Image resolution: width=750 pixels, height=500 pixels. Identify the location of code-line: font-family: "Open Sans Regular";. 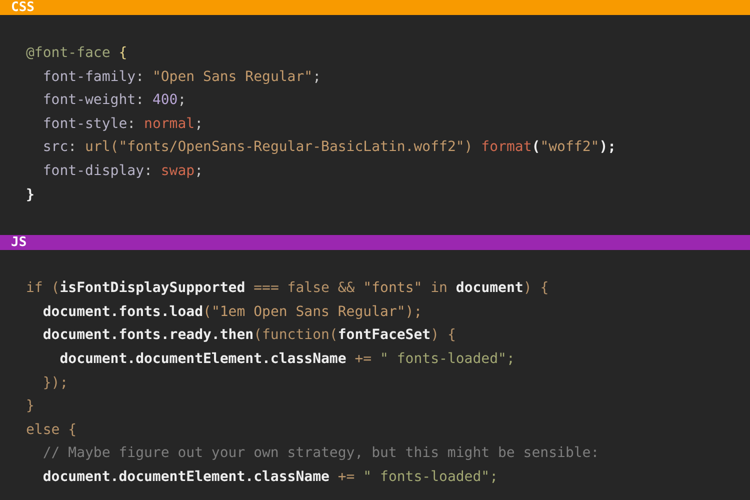
(182, 77).